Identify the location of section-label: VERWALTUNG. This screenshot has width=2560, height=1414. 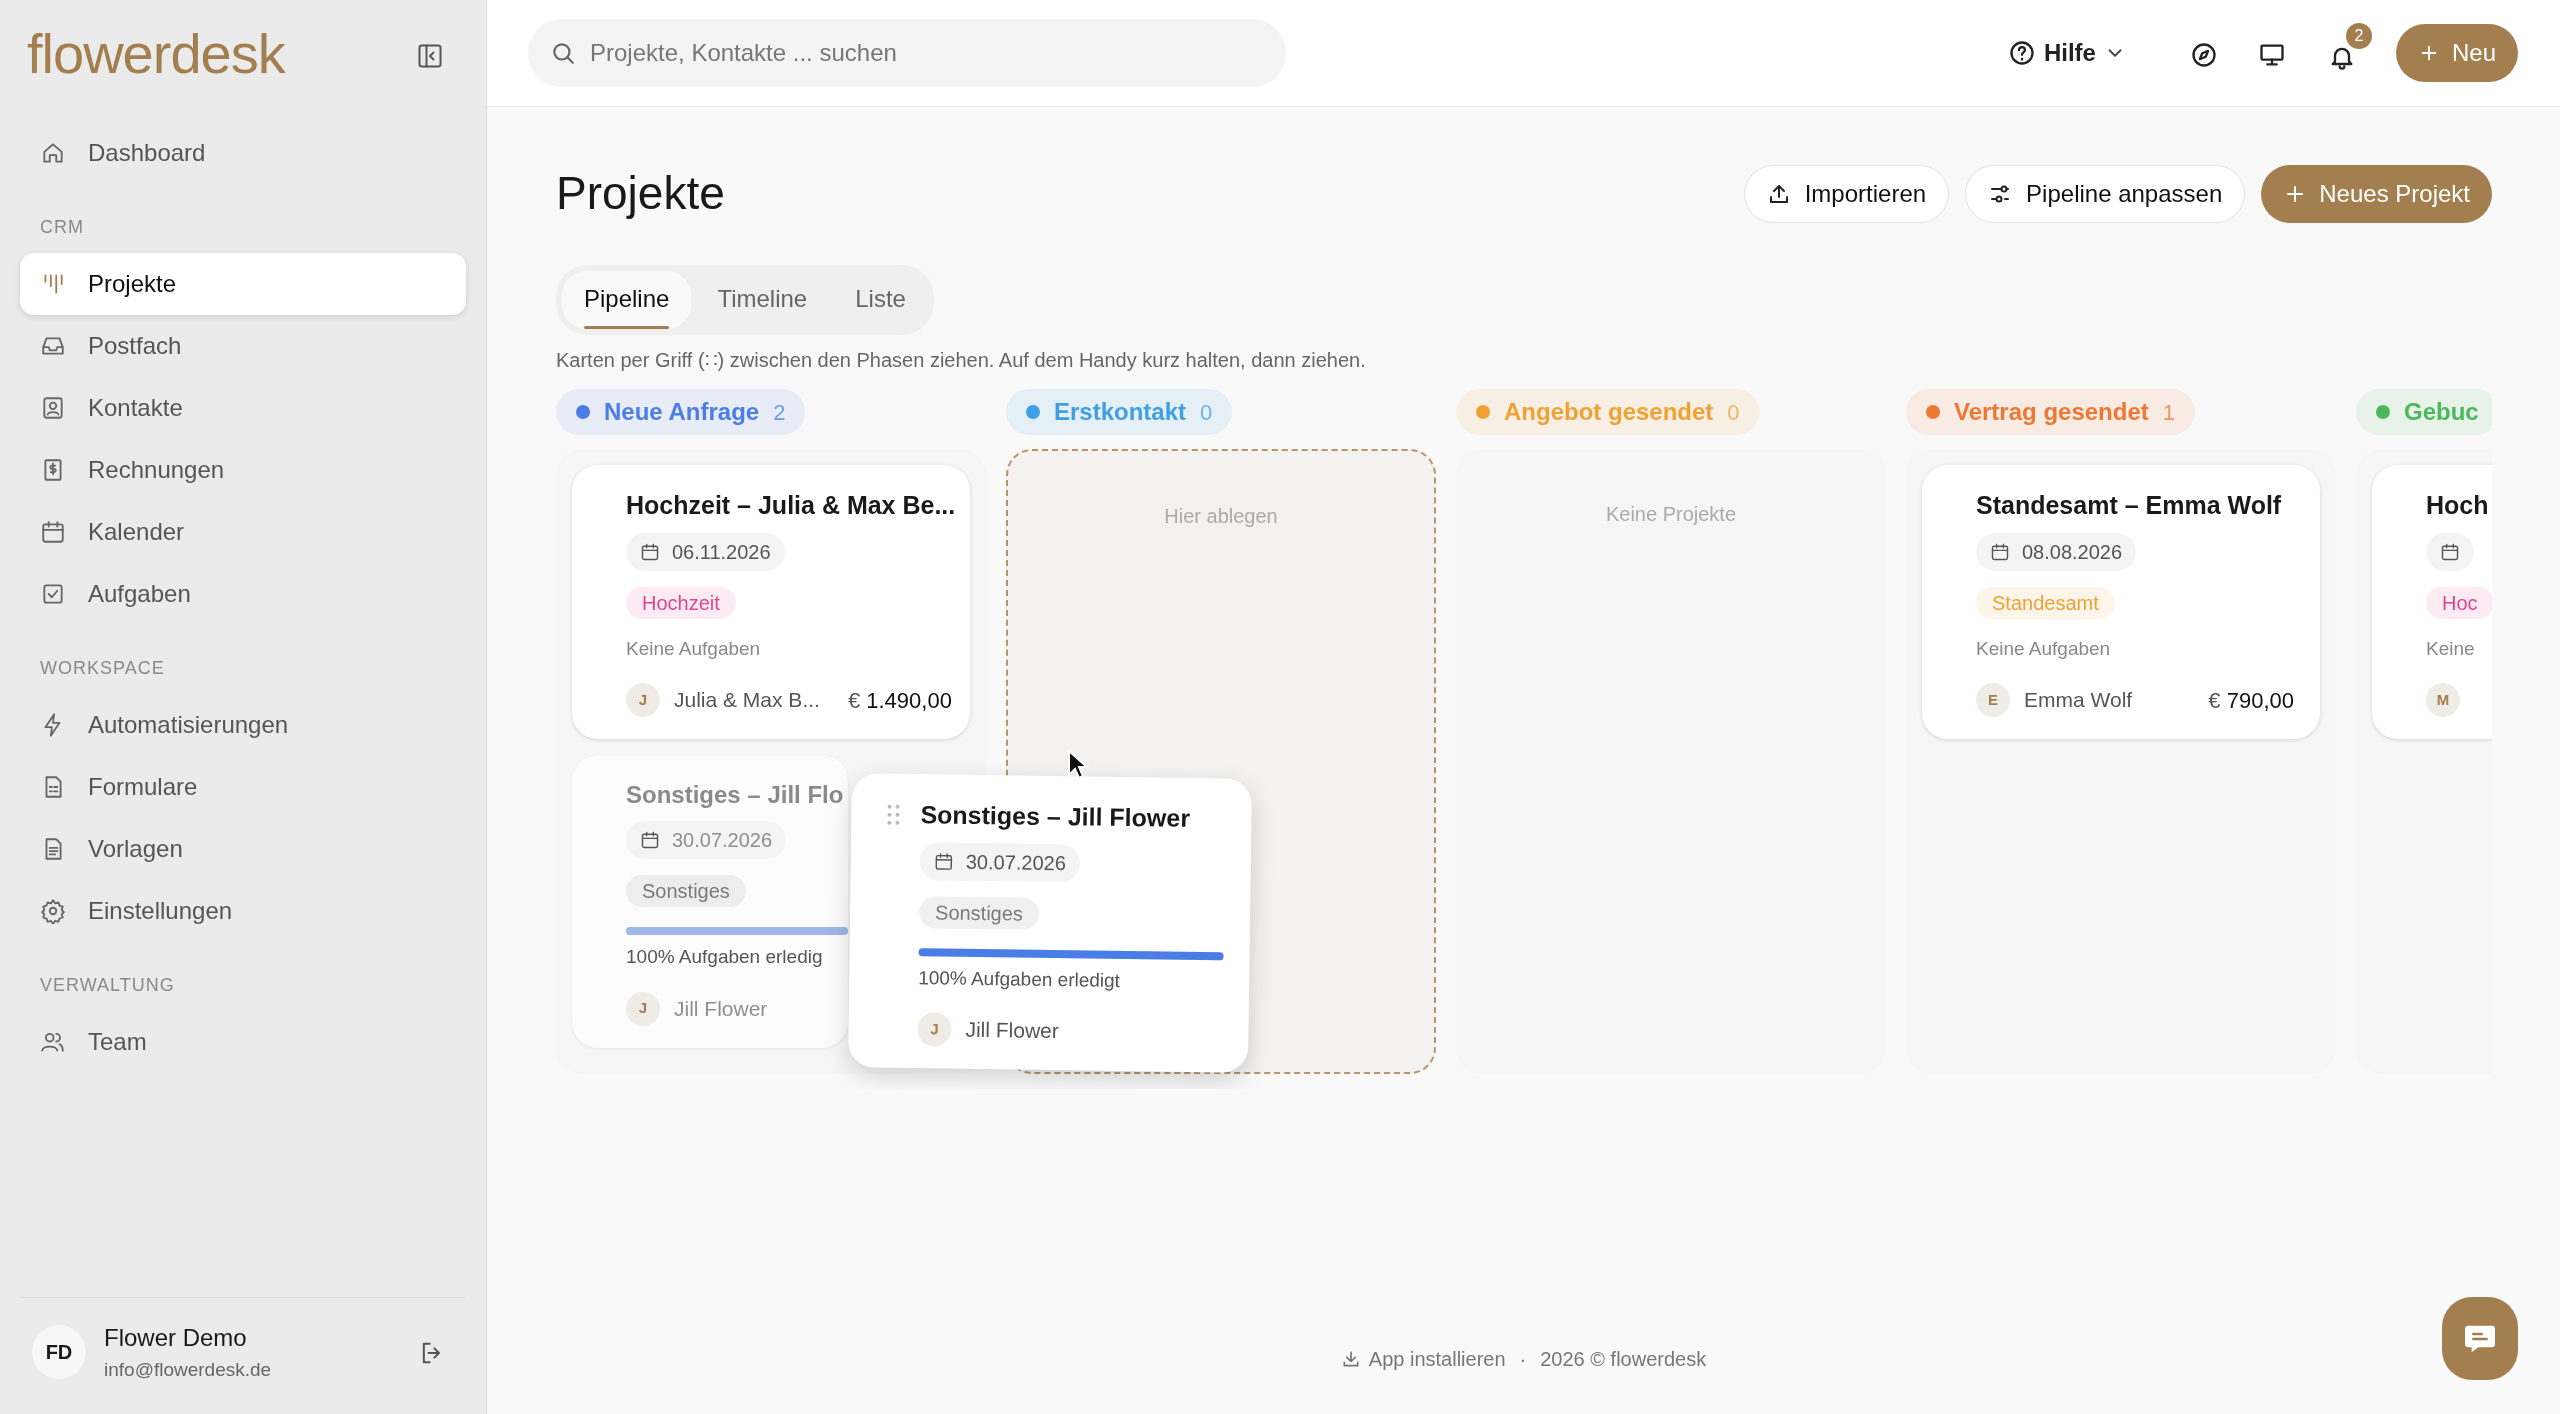
(107, 985).